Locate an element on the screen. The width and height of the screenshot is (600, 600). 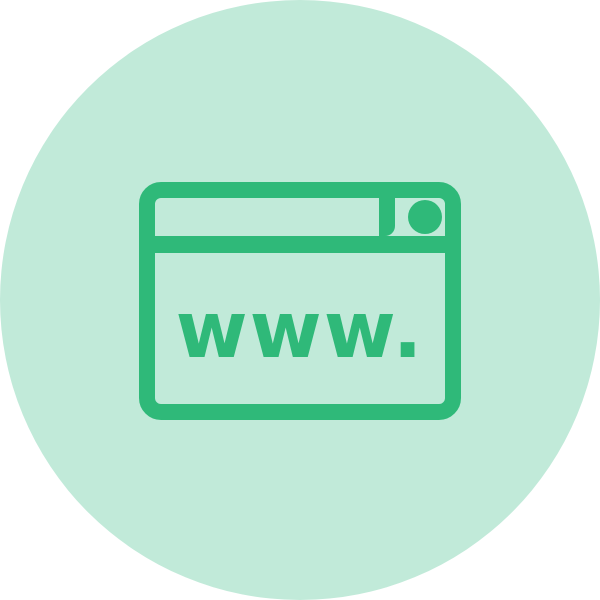
address-bar-shape is located at coordinates (275, 217).